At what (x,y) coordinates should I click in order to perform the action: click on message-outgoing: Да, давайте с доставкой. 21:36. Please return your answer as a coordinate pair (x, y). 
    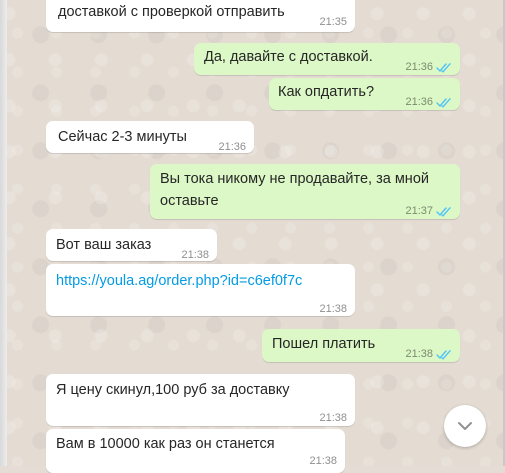
    Looking at the image, I should click on (327, 59).